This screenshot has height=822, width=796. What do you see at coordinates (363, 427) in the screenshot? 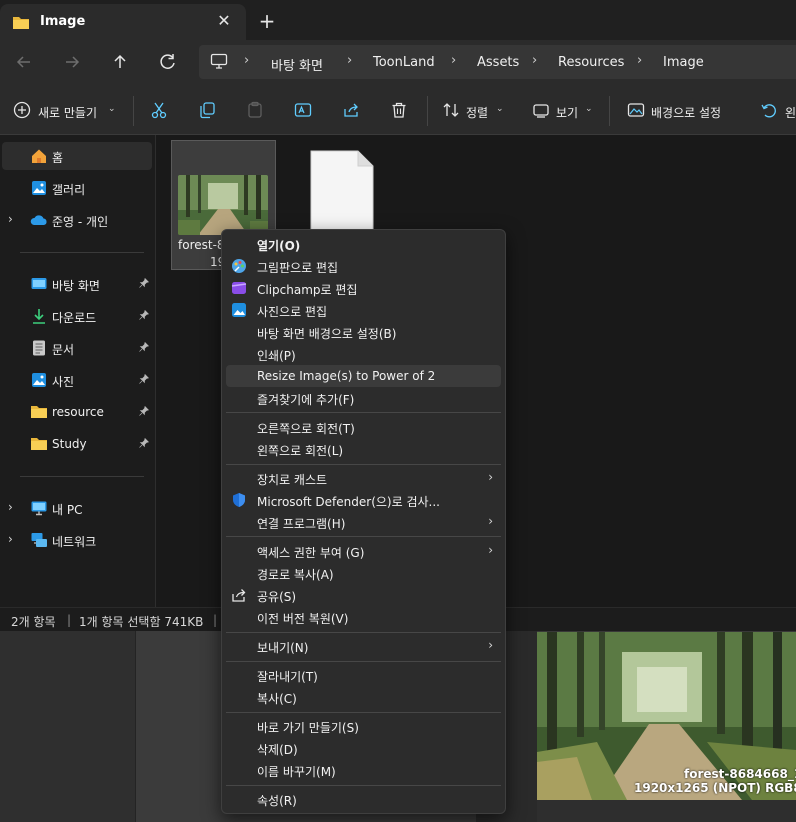
I see `menu-item-rotate-right: 오른쪽으로 회전(T)` at bounding box center [363, 427].